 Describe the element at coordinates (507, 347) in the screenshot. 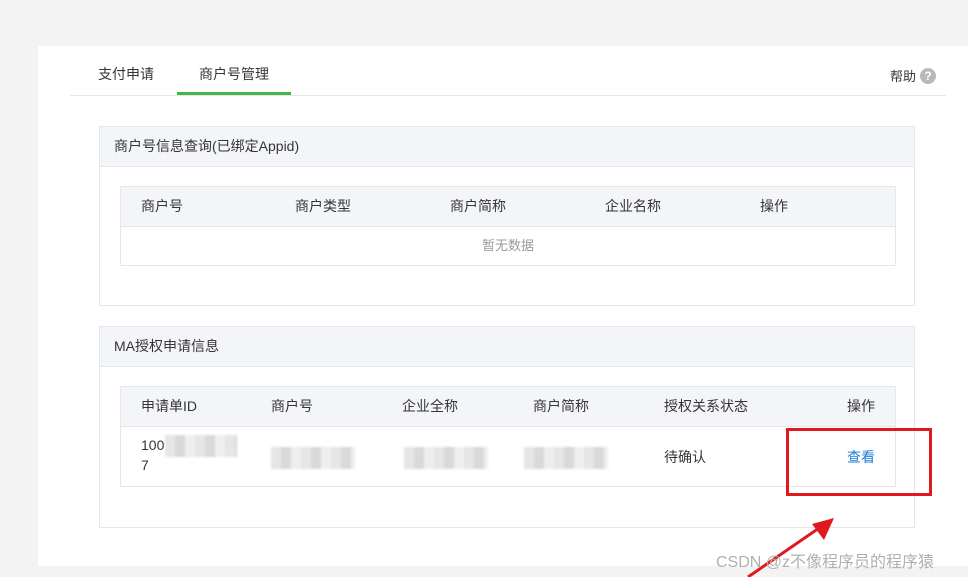

I see `ma-authorization-panel-title: MA授权申请信息` at that location.